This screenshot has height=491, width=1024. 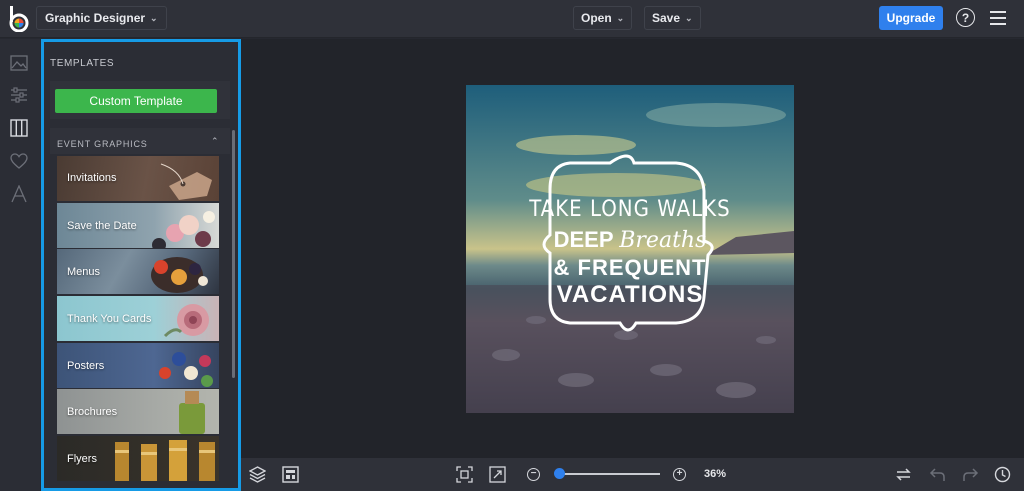 What do you see at coordinates (630, 209) in the screenshot?
I see `poster-line-1: TAKE LONG WALKS` at bounding box center [630, 209].